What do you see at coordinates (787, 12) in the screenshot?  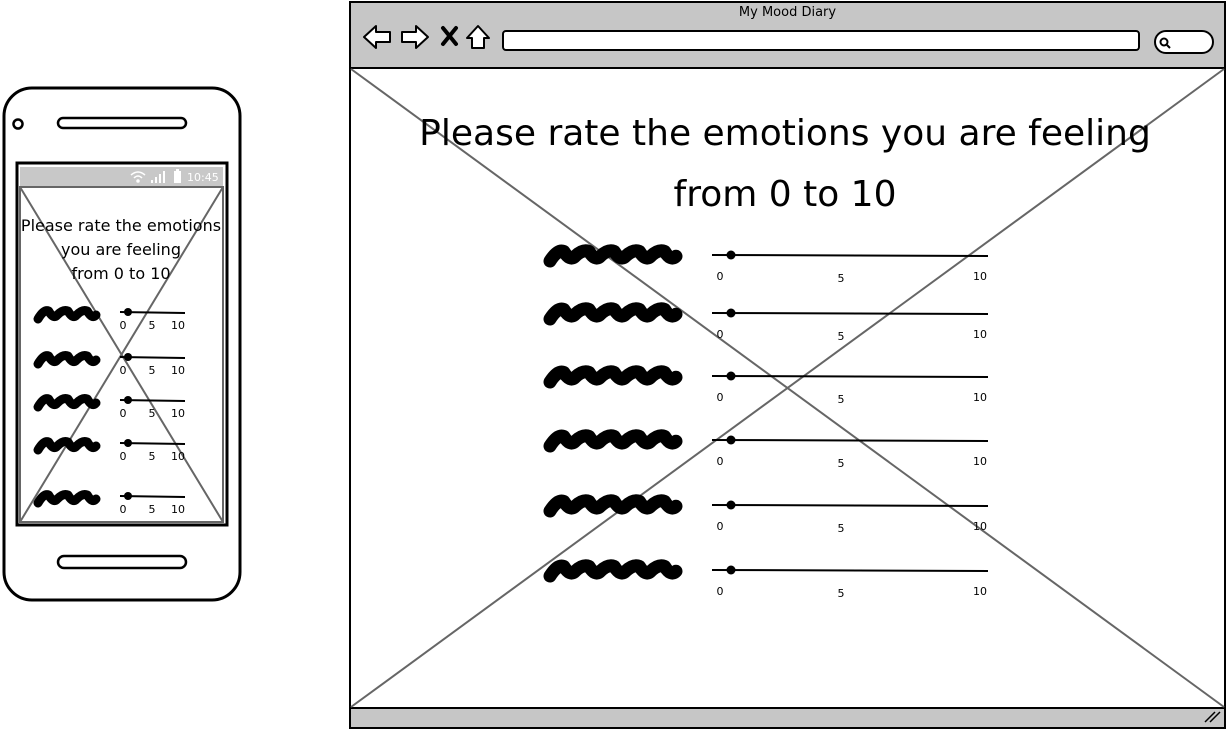 I see `browser-title: My Mood Diary` at bounding box center [787, 12].